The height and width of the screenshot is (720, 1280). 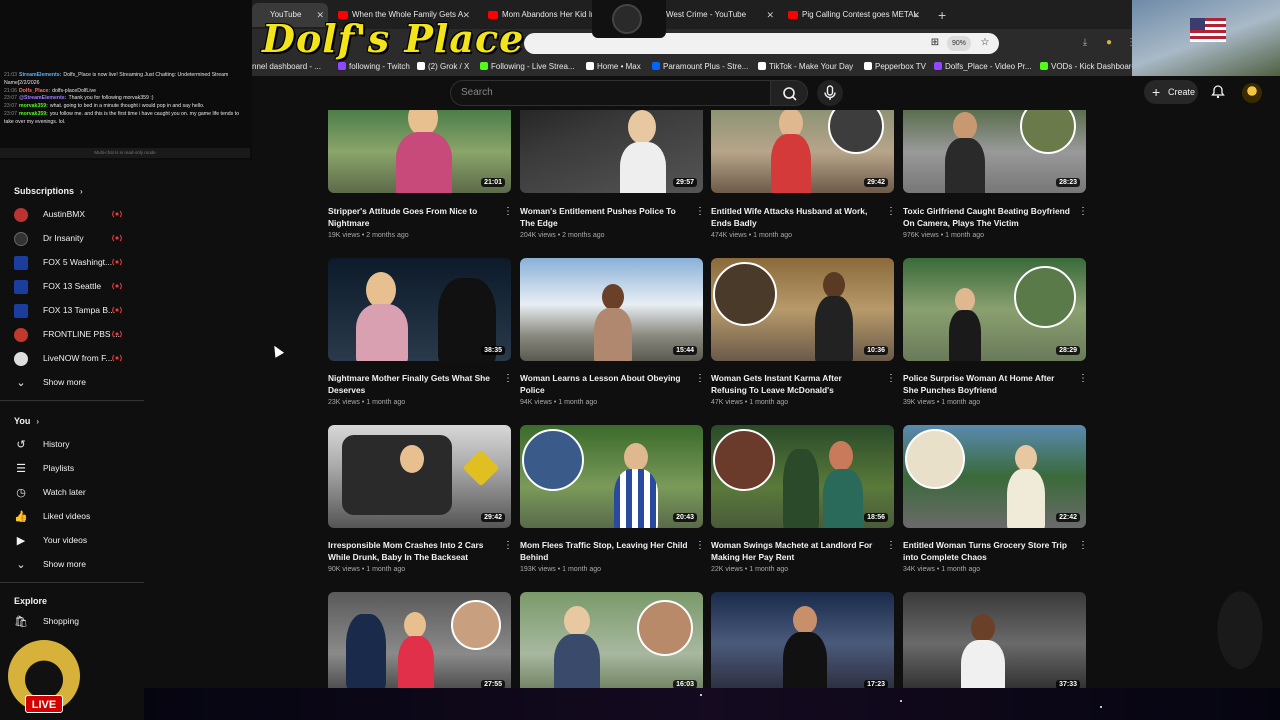 I want to click on bookmark-item: following - Twitch, so click(x=374, y=67).